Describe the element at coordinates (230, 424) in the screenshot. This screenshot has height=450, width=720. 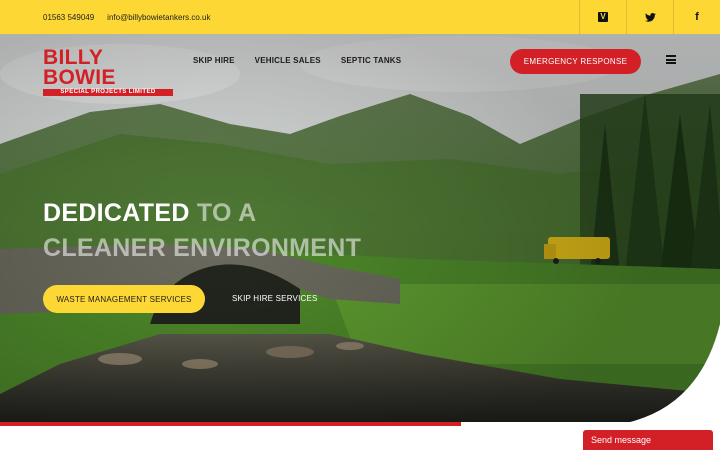
I see `progress-bar` at that location.